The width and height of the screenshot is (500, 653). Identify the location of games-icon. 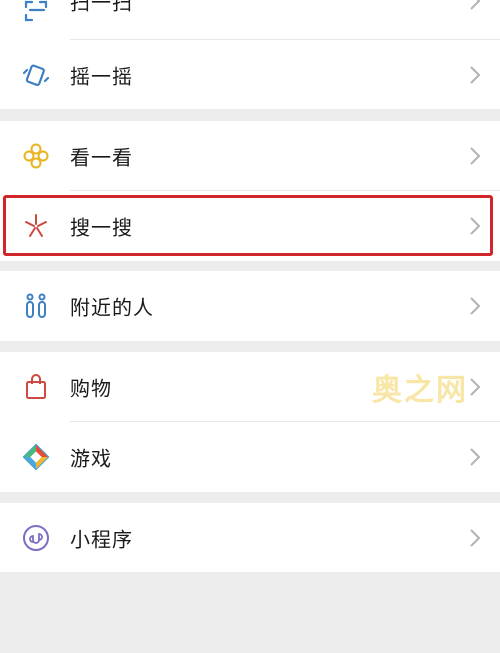
(36, 457).